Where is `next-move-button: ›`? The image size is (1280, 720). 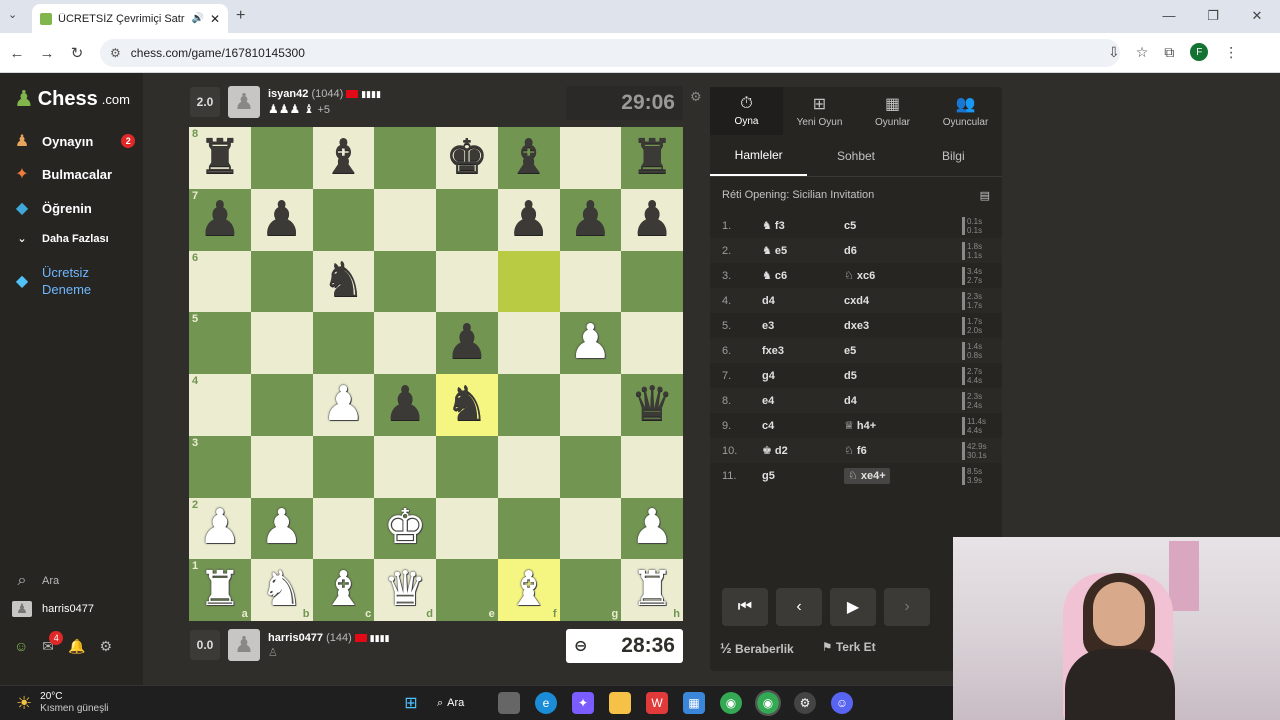 next-move-button: › is located at coordinates (907, 607).